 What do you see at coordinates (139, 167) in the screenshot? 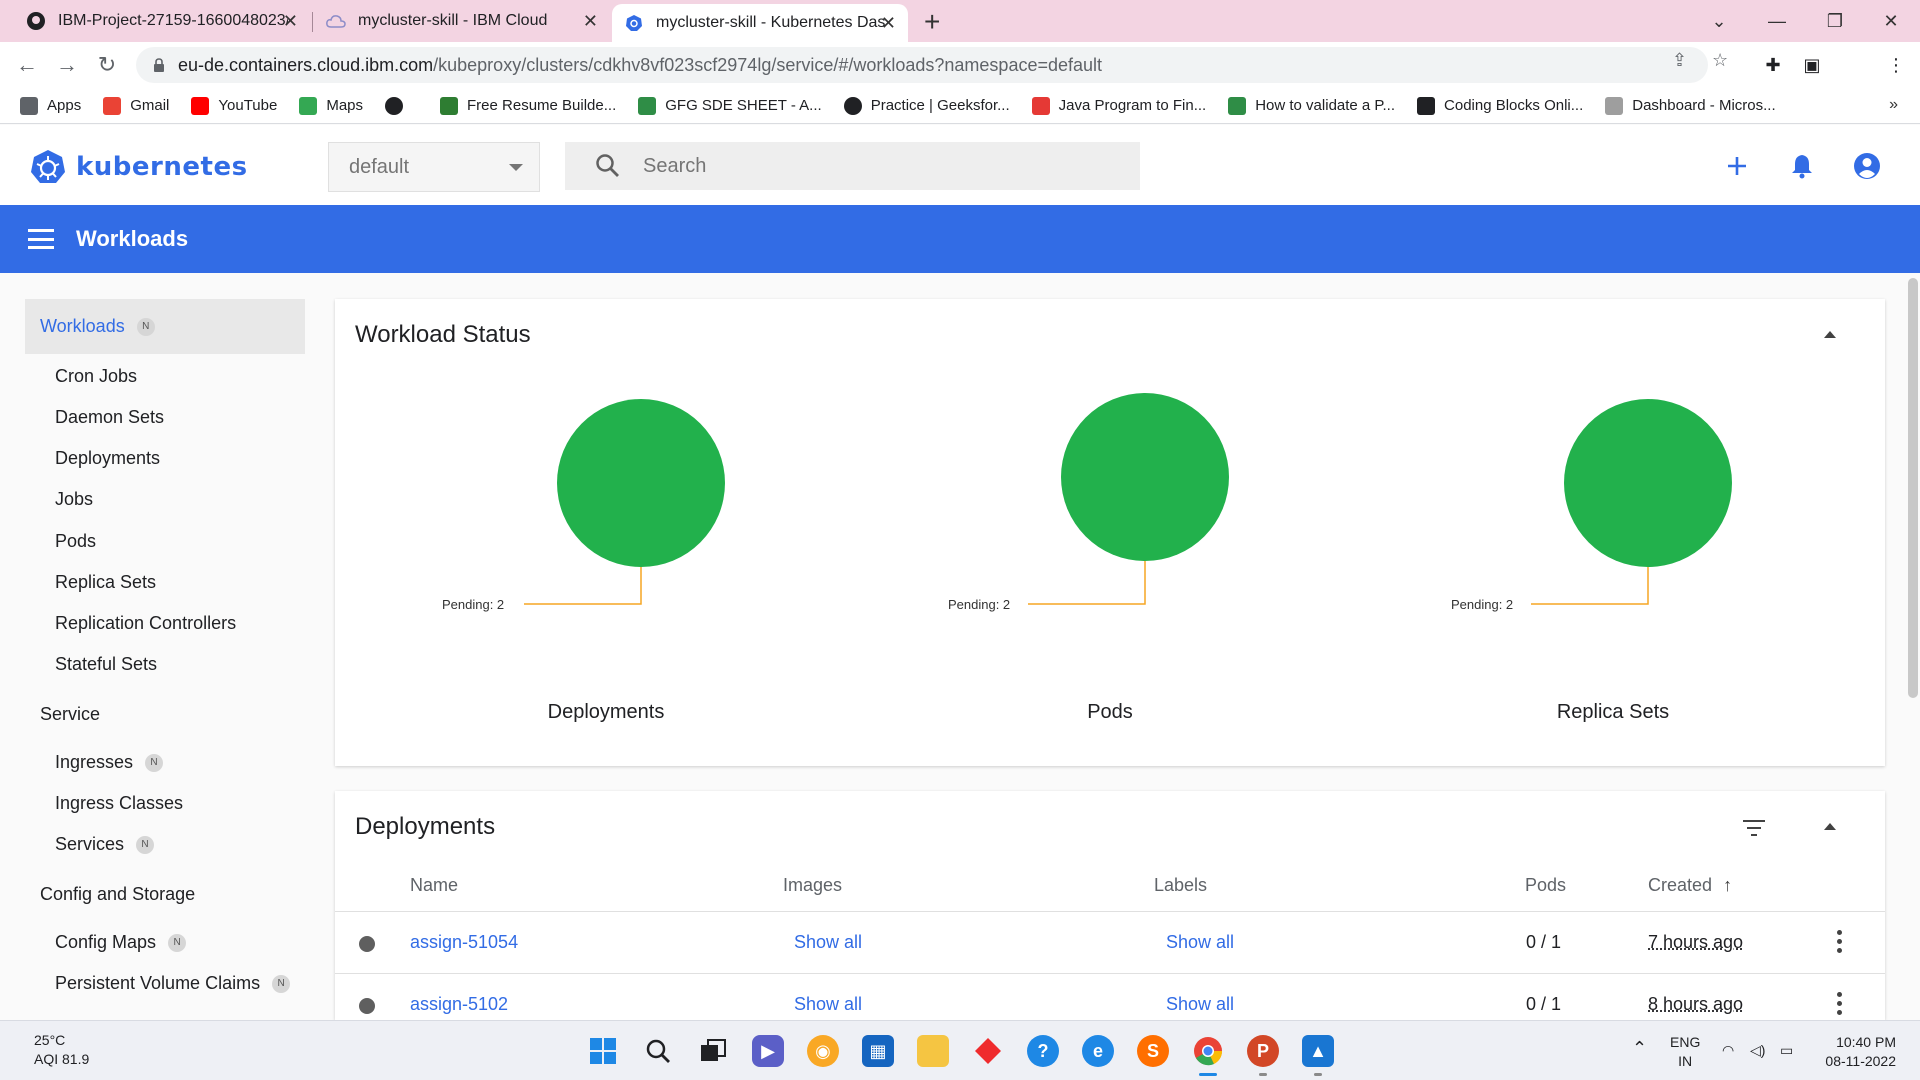
I see `kubernetes-logo: kubernetes` at bounding box center [139, 167].